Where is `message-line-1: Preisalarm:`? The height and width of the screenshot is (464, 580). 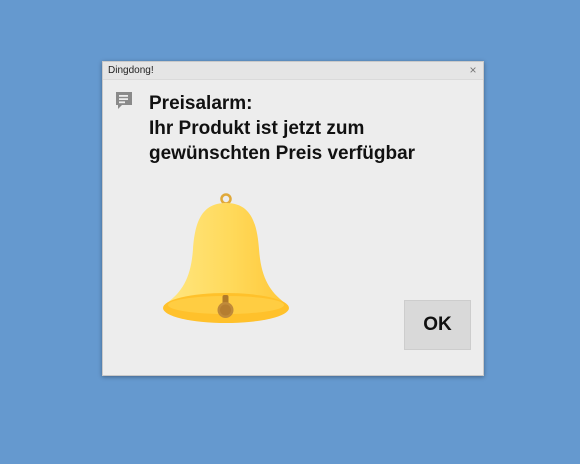 message-line-1: Preisalarm: is located at coordinates (201, 103).